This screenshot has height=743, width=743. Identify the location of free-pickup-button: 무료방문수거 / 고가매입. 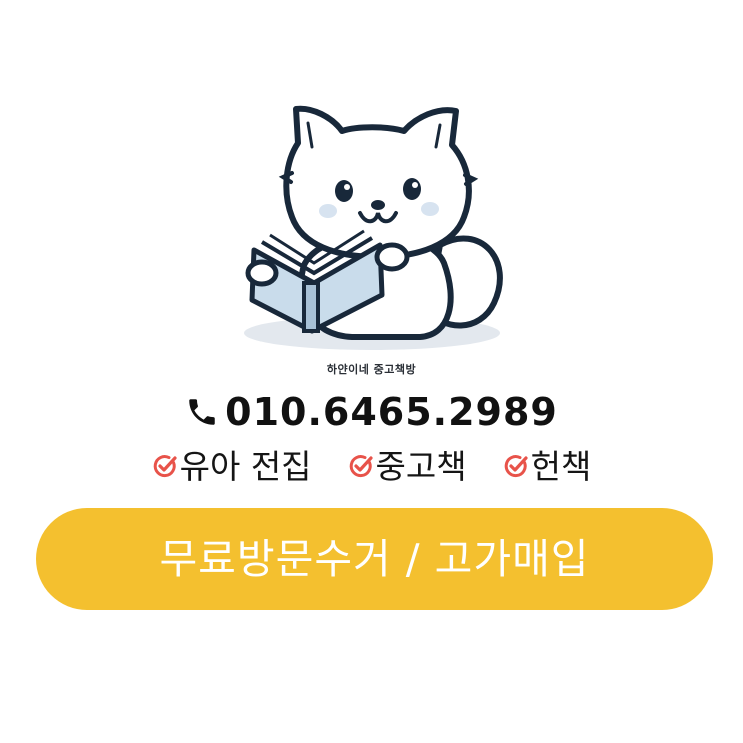
(374, 559).